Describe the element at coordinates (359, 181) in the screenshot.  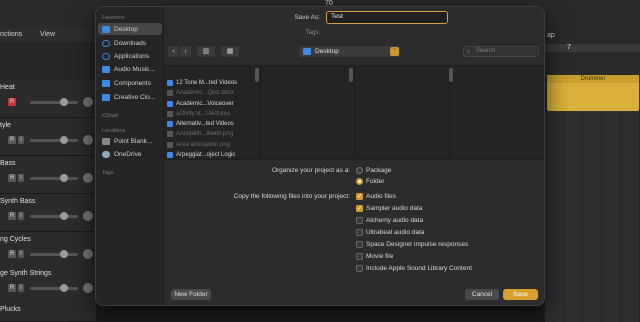
I see `folder-radio` at that location.